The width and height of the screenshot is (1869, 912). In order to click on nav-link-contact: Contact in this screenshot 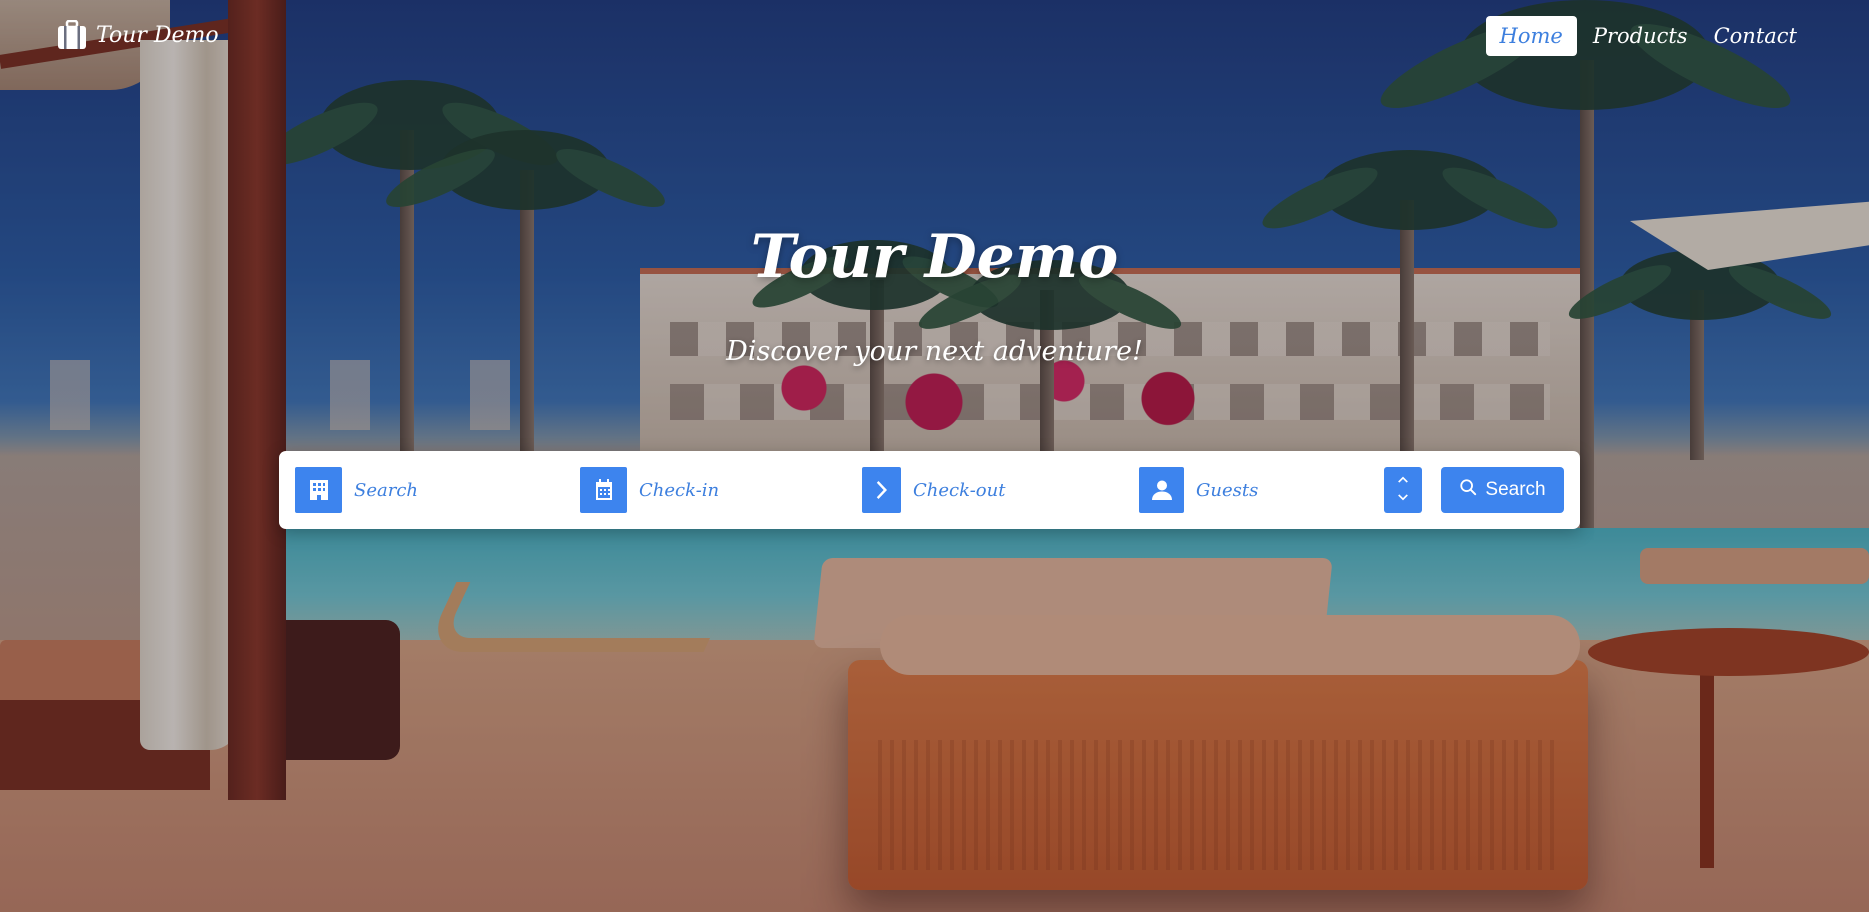, I will do `click(1755, 36)`.